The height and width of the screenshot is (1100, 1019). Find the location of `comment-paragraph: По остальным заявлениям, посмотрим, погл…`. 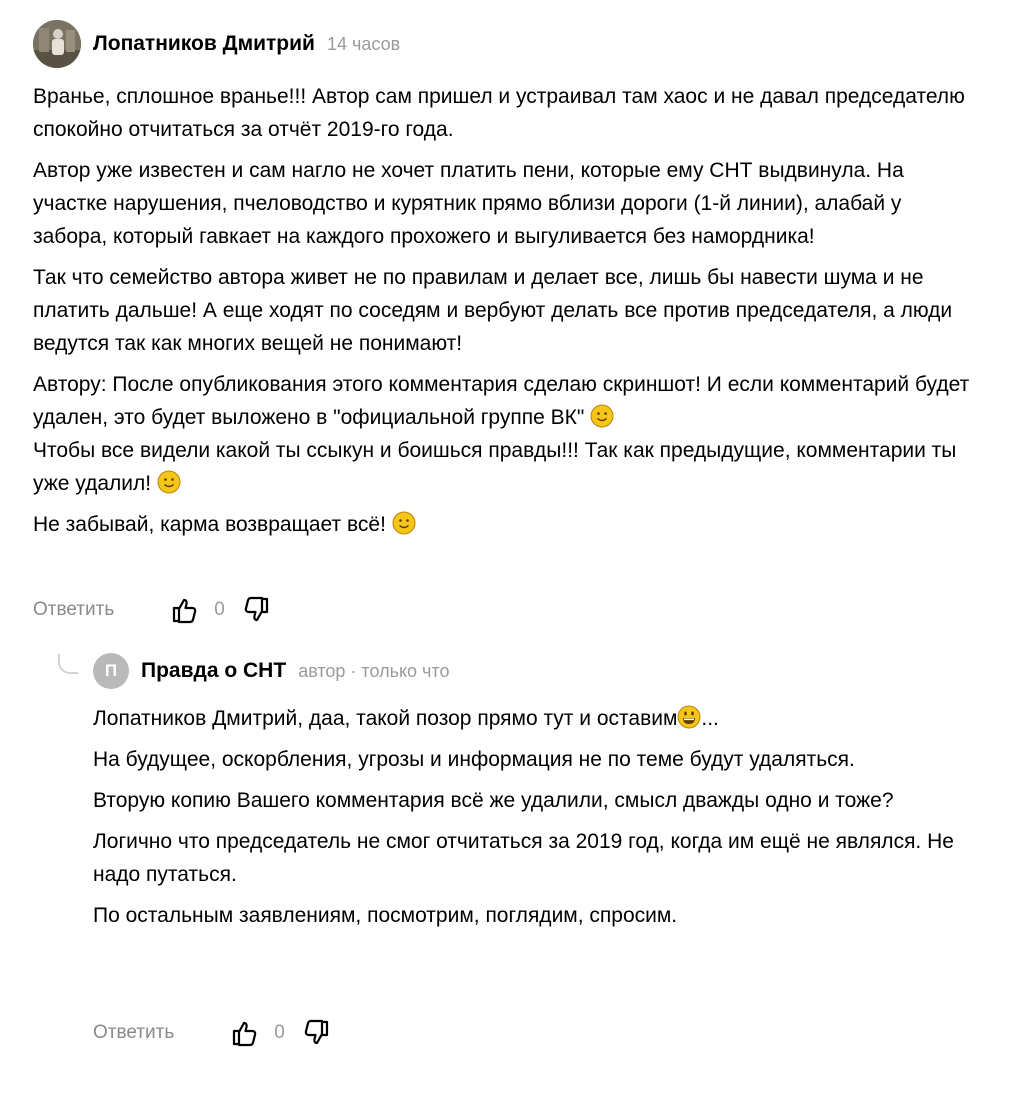

comment-paragraph: По остальным заявлениям, посмотрим, погл… is located at coordinates (385, 915).